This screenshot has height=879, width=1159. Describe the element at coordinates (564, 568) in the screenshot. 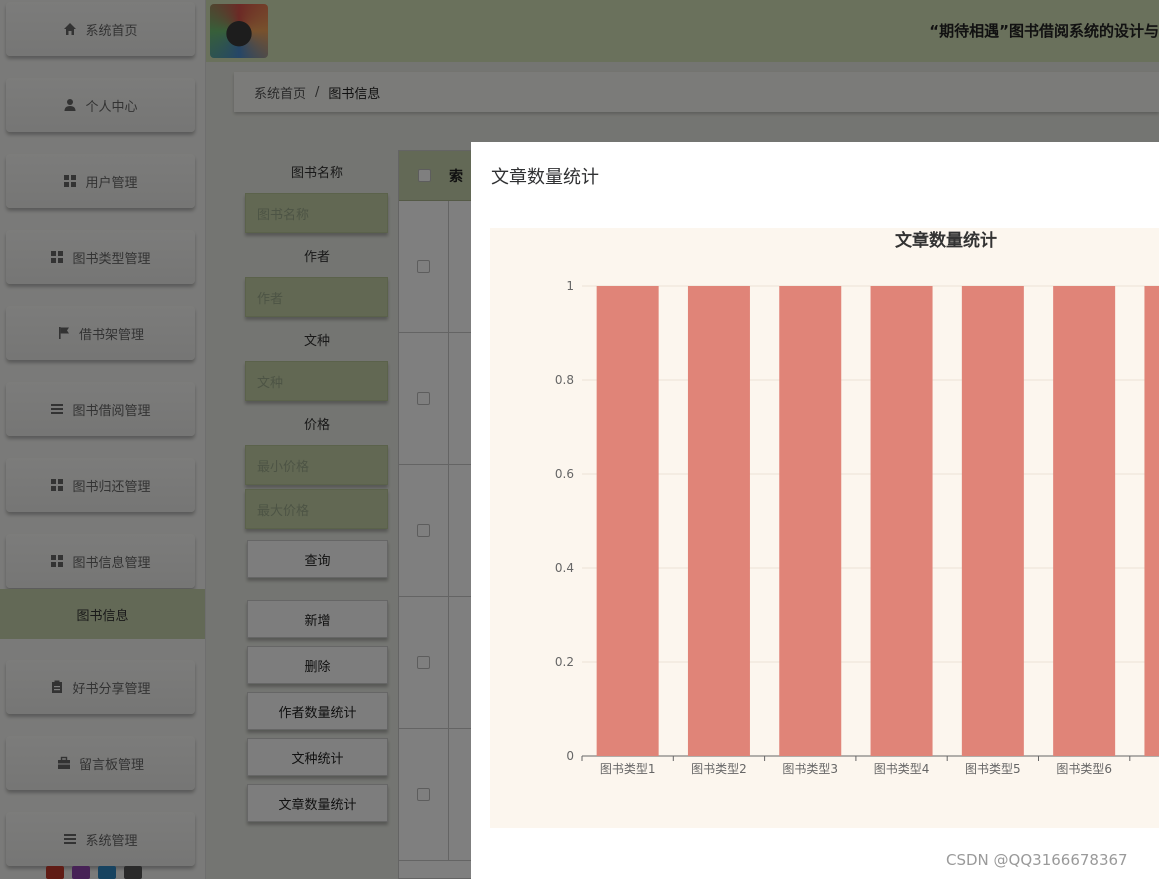

I see `y-tick-label: 0.4` at that location.